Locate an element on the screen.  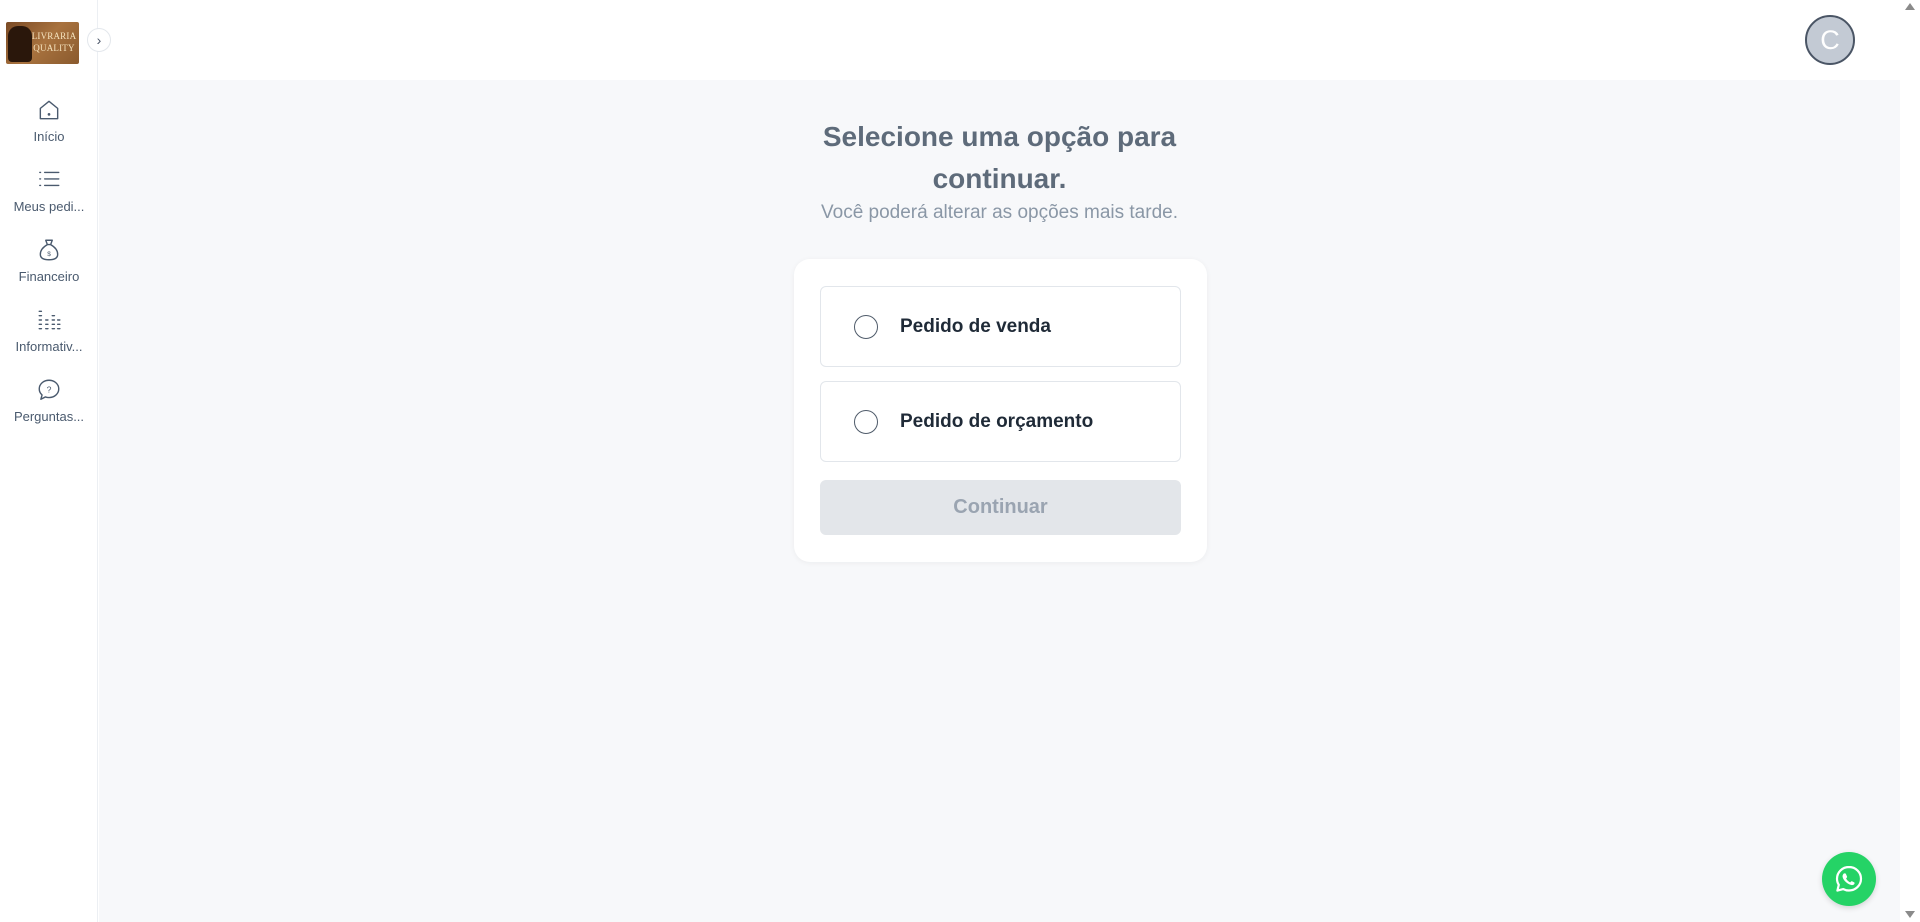
page-scrollbar is located at coordinates (1910, 461).